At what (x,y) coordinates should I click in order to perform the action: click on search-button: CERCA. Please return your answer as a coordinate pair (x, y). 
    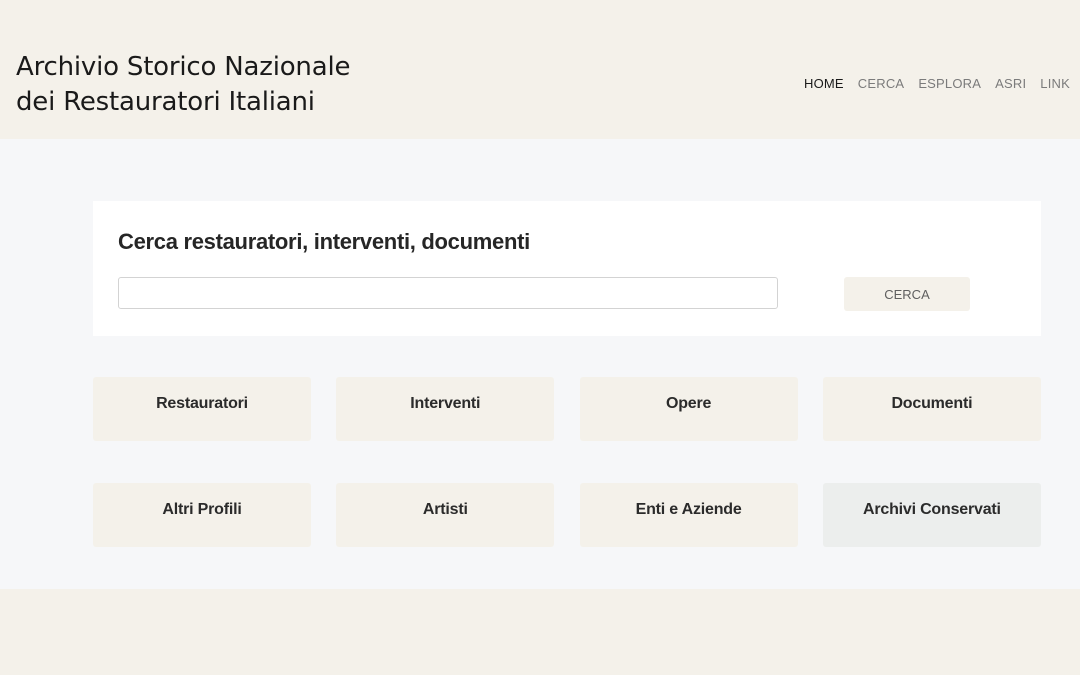
    Looking at the image, I should click on (907, 294).